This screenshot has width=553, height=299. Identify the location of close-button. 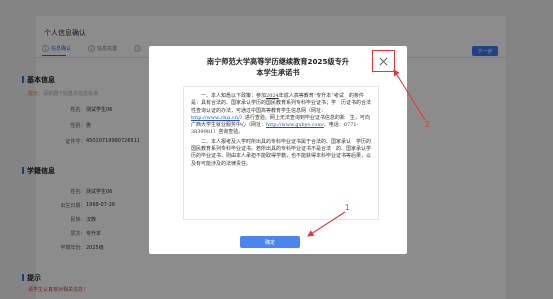
(383, 61).